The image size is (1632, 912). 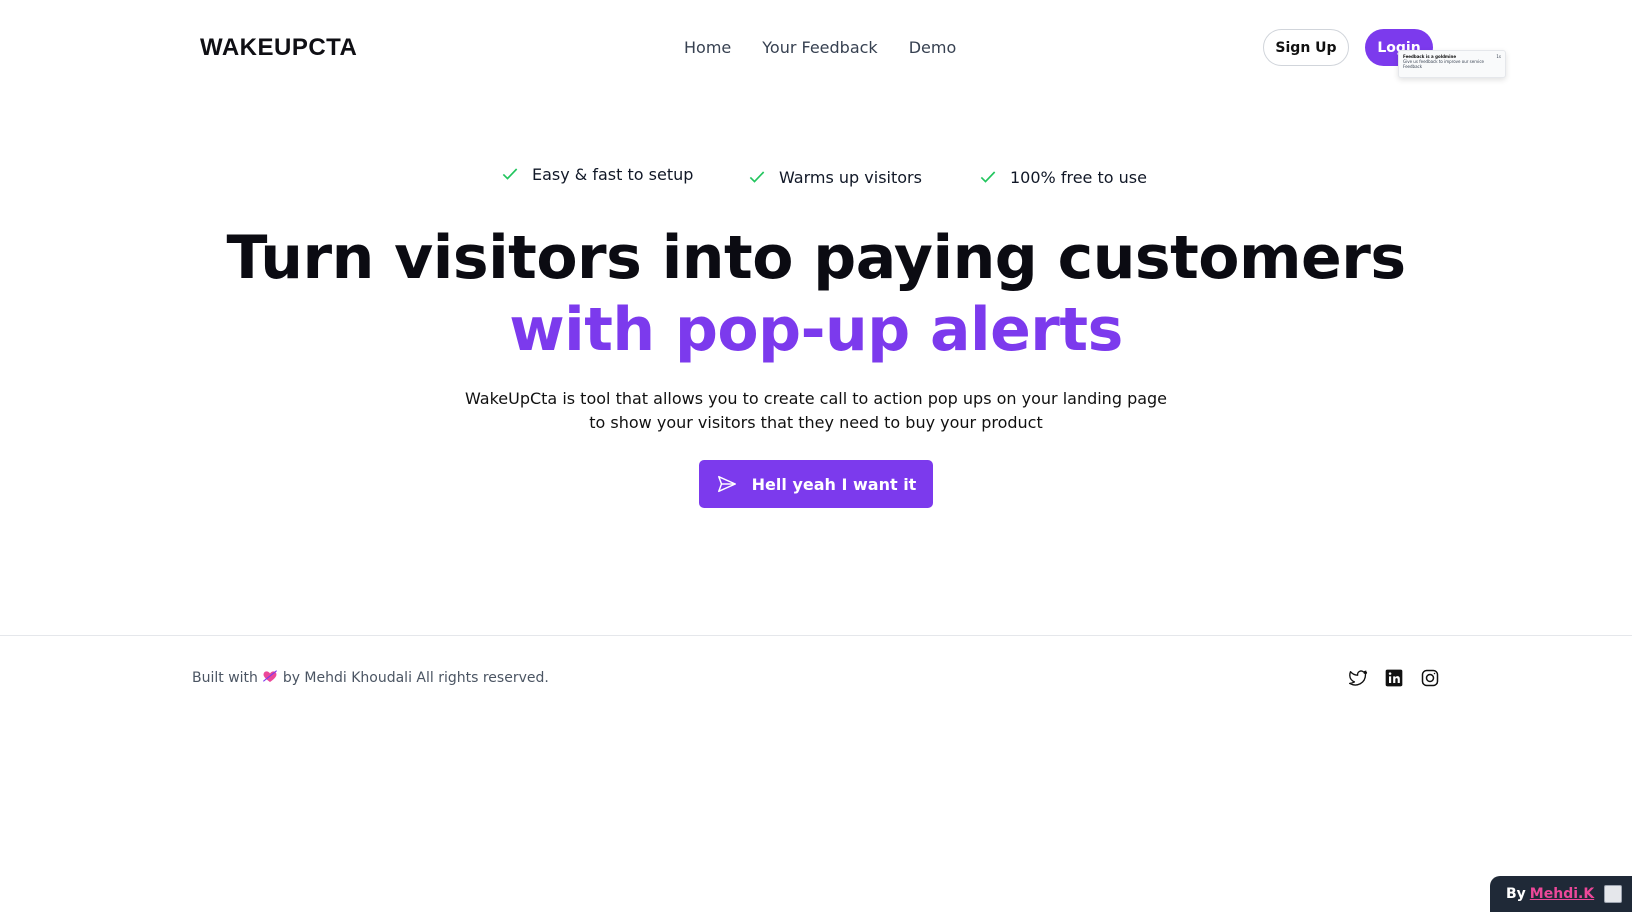 What do you see at coordinates (1516, 894) in the screenshot?
I see `badge-prefix: By` at bounding box center [1516, 894].